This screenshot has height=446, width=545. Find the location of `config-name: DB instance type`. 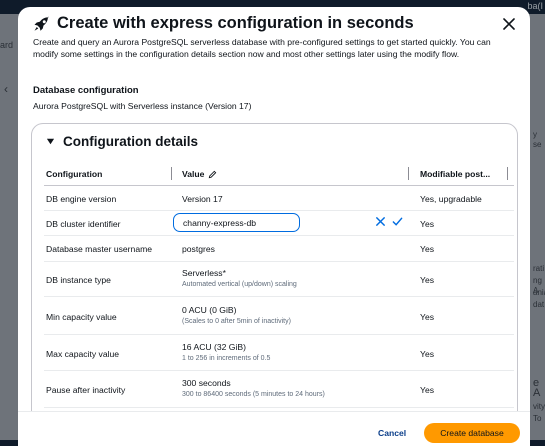

config-name: DB instance type is located at coordinates (78, 280).